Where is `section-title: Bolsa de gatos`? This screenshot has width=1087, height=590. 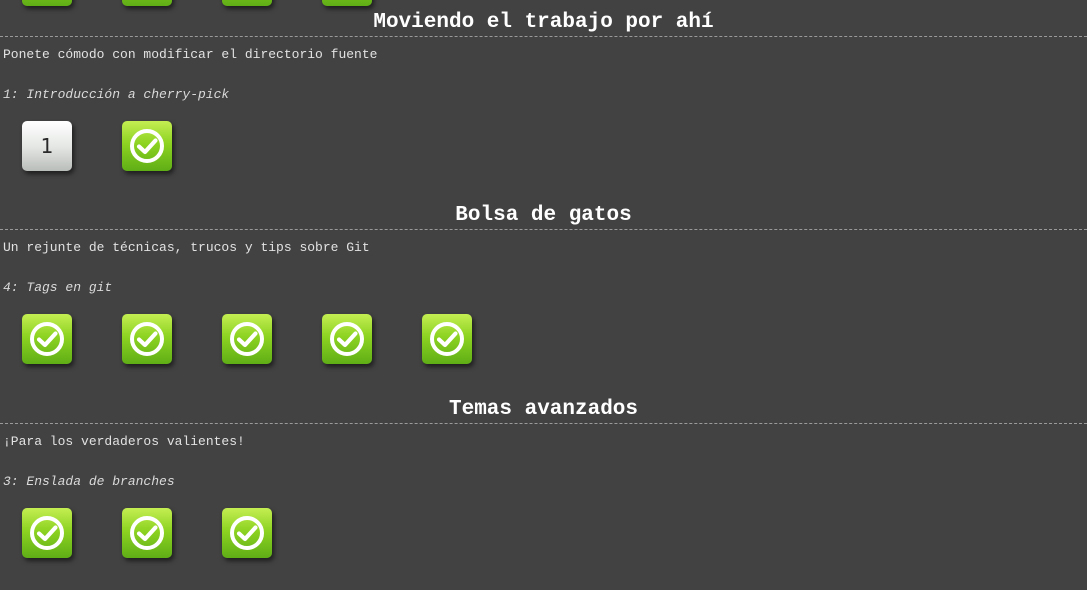 section-title: Bolsa de gatos is located at coordinates (543, 215).